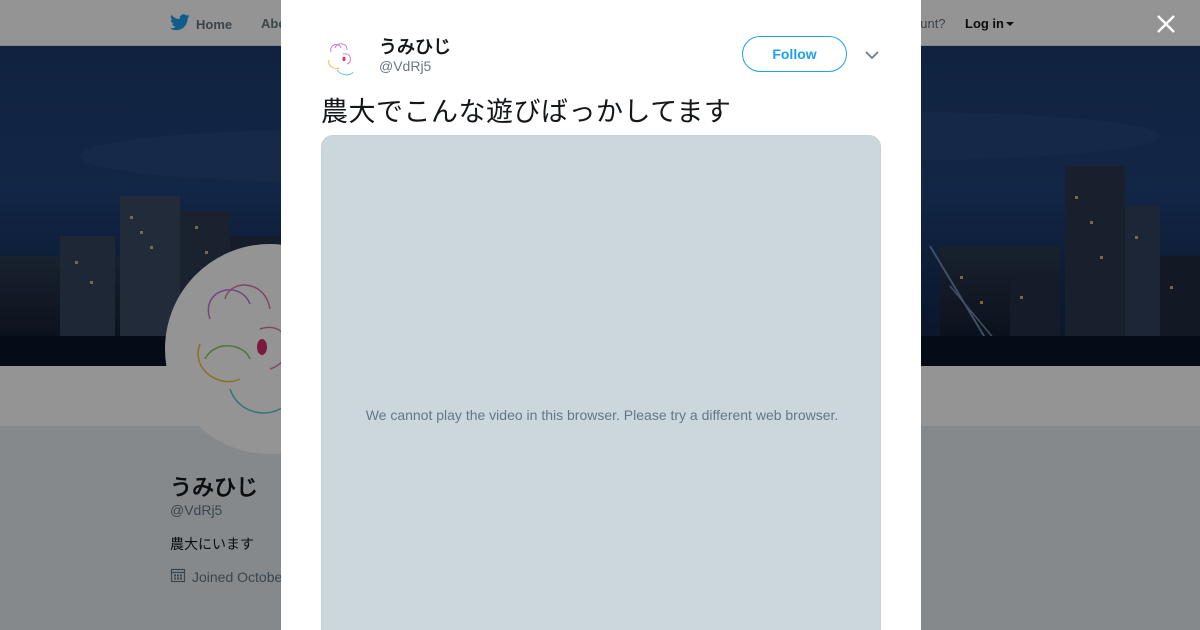  I want to click on tweet-author-handle: @VdRj5, so click(405, 66).